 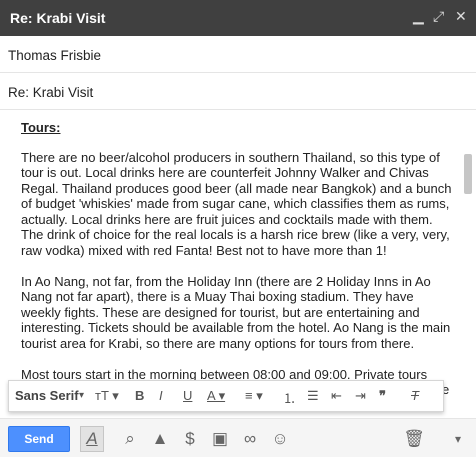 What do you see at coordinates (336, 396) in the screenshot?
I see `indent-less-icon: ⇤` at bounding box center [336, 396].